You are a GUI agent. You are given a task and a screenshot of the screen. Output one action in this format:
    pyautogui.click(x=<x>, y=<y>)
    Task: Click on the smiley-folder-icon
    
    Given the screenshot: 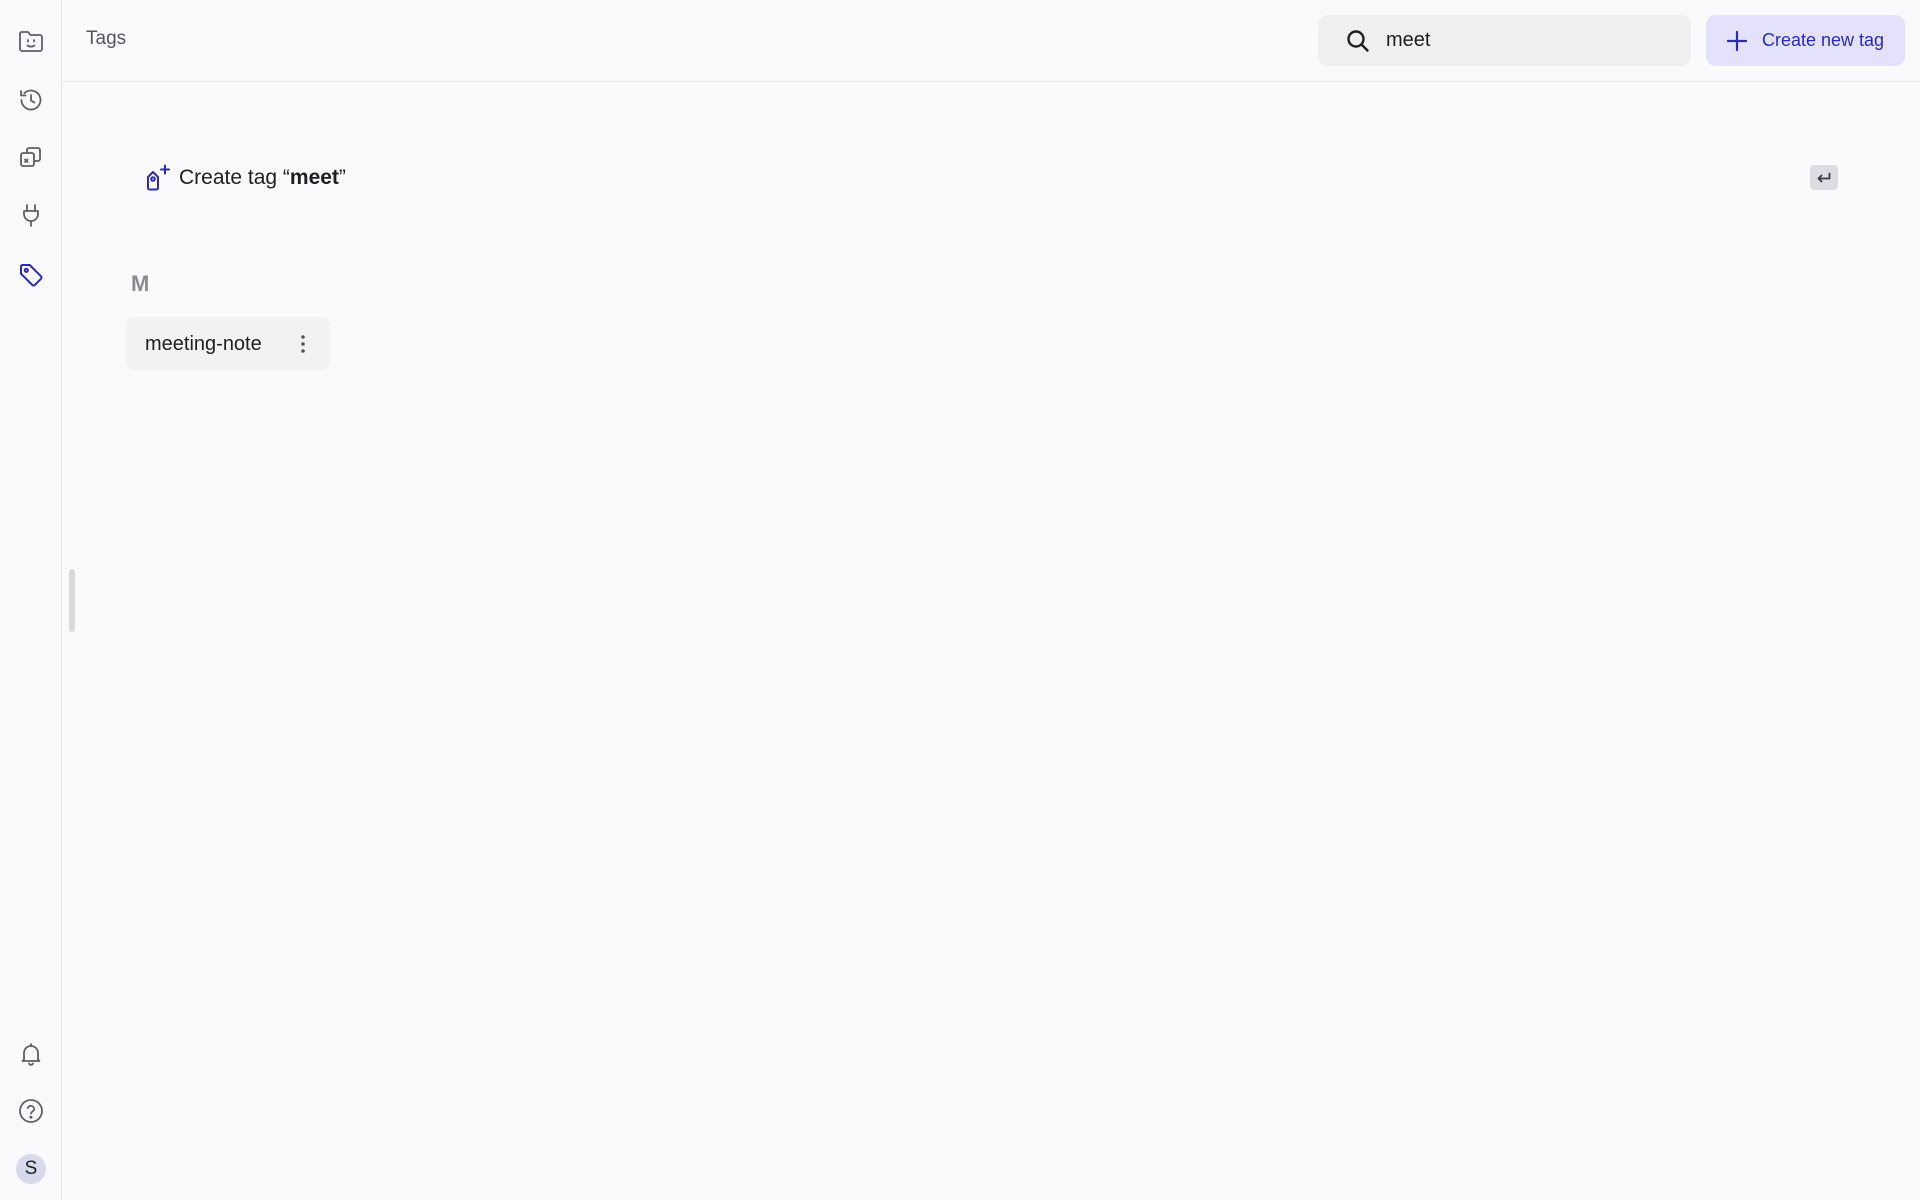 What is the action you would take?
    pyautogui.click(x=31, y=41)
    